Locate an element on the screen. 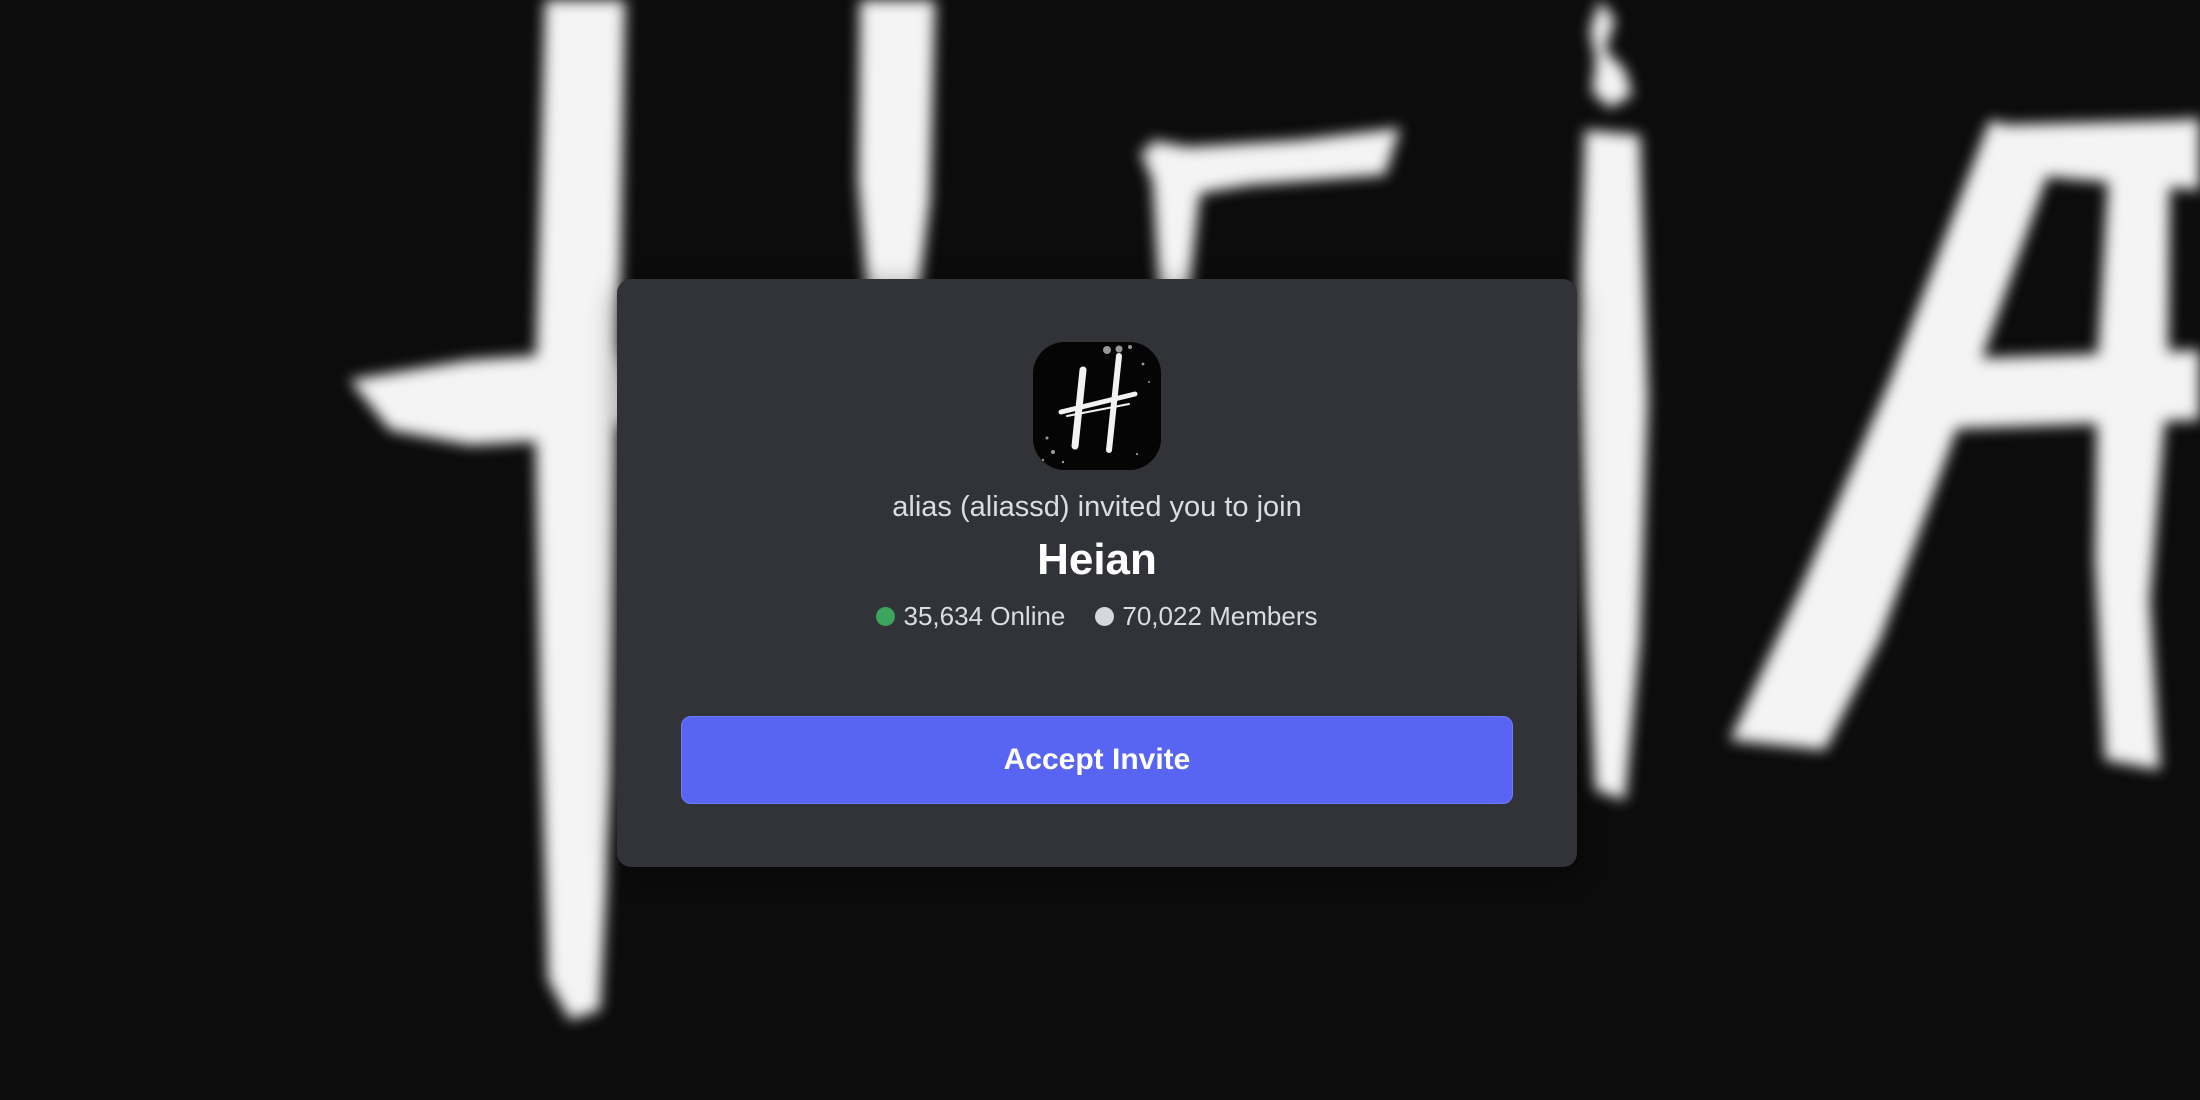 The width and height of the screenshot is (2200, 1100). server-name: Heian is located at coordinates (1097, 559).